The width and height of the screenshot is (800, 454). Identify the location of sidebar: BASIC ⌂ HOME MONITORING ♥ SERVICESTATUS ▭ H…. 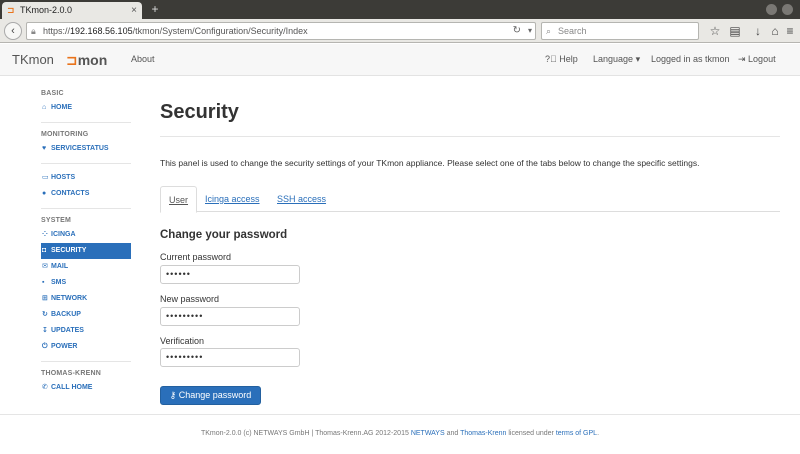
(86, 242).